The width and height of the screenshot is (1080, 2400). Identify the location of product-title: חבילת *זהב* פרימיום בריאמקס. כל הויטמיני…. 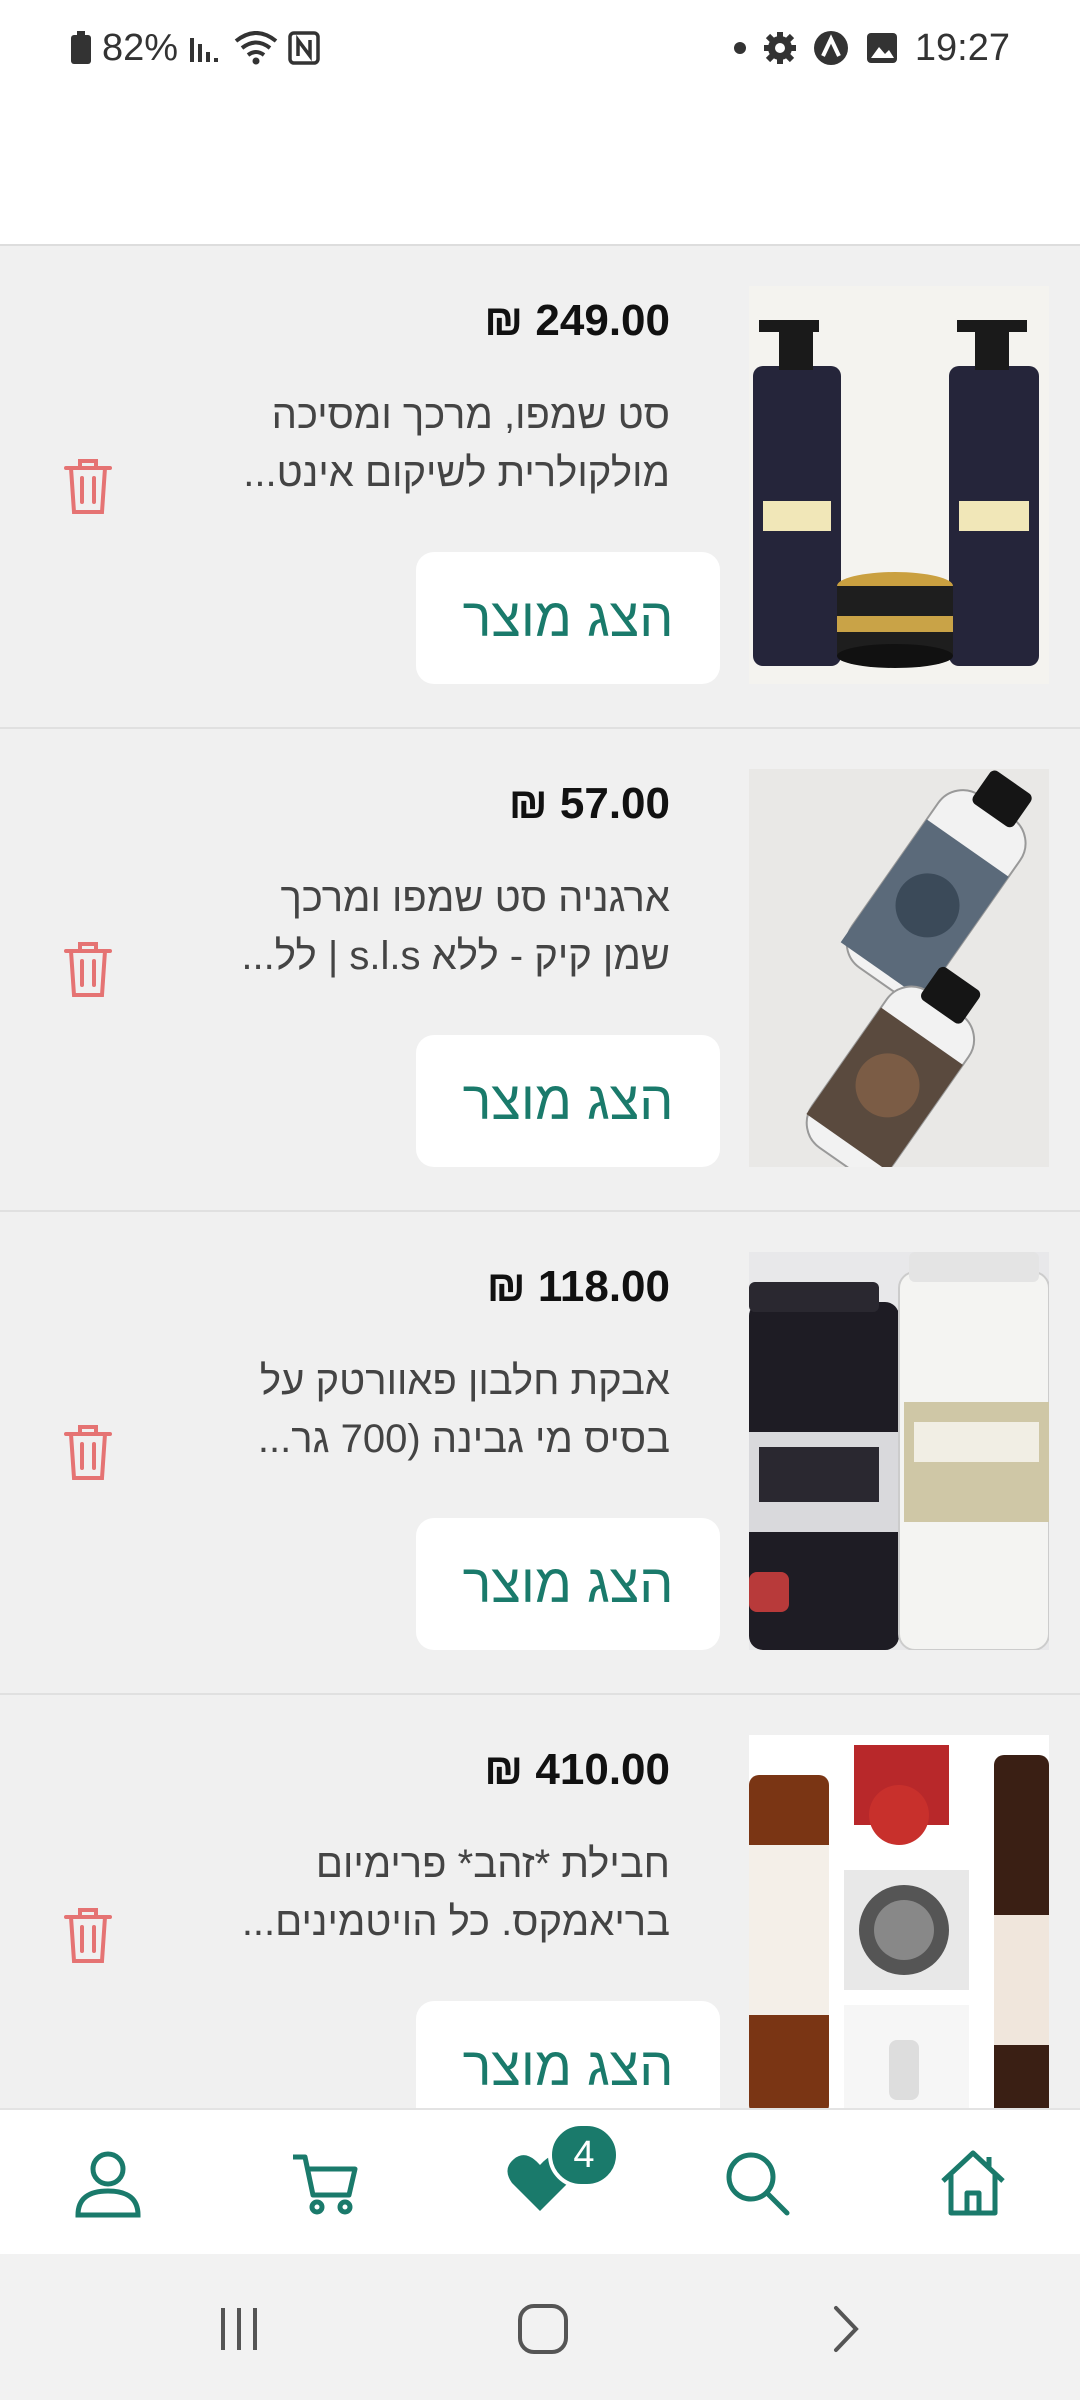
(410, 1893).